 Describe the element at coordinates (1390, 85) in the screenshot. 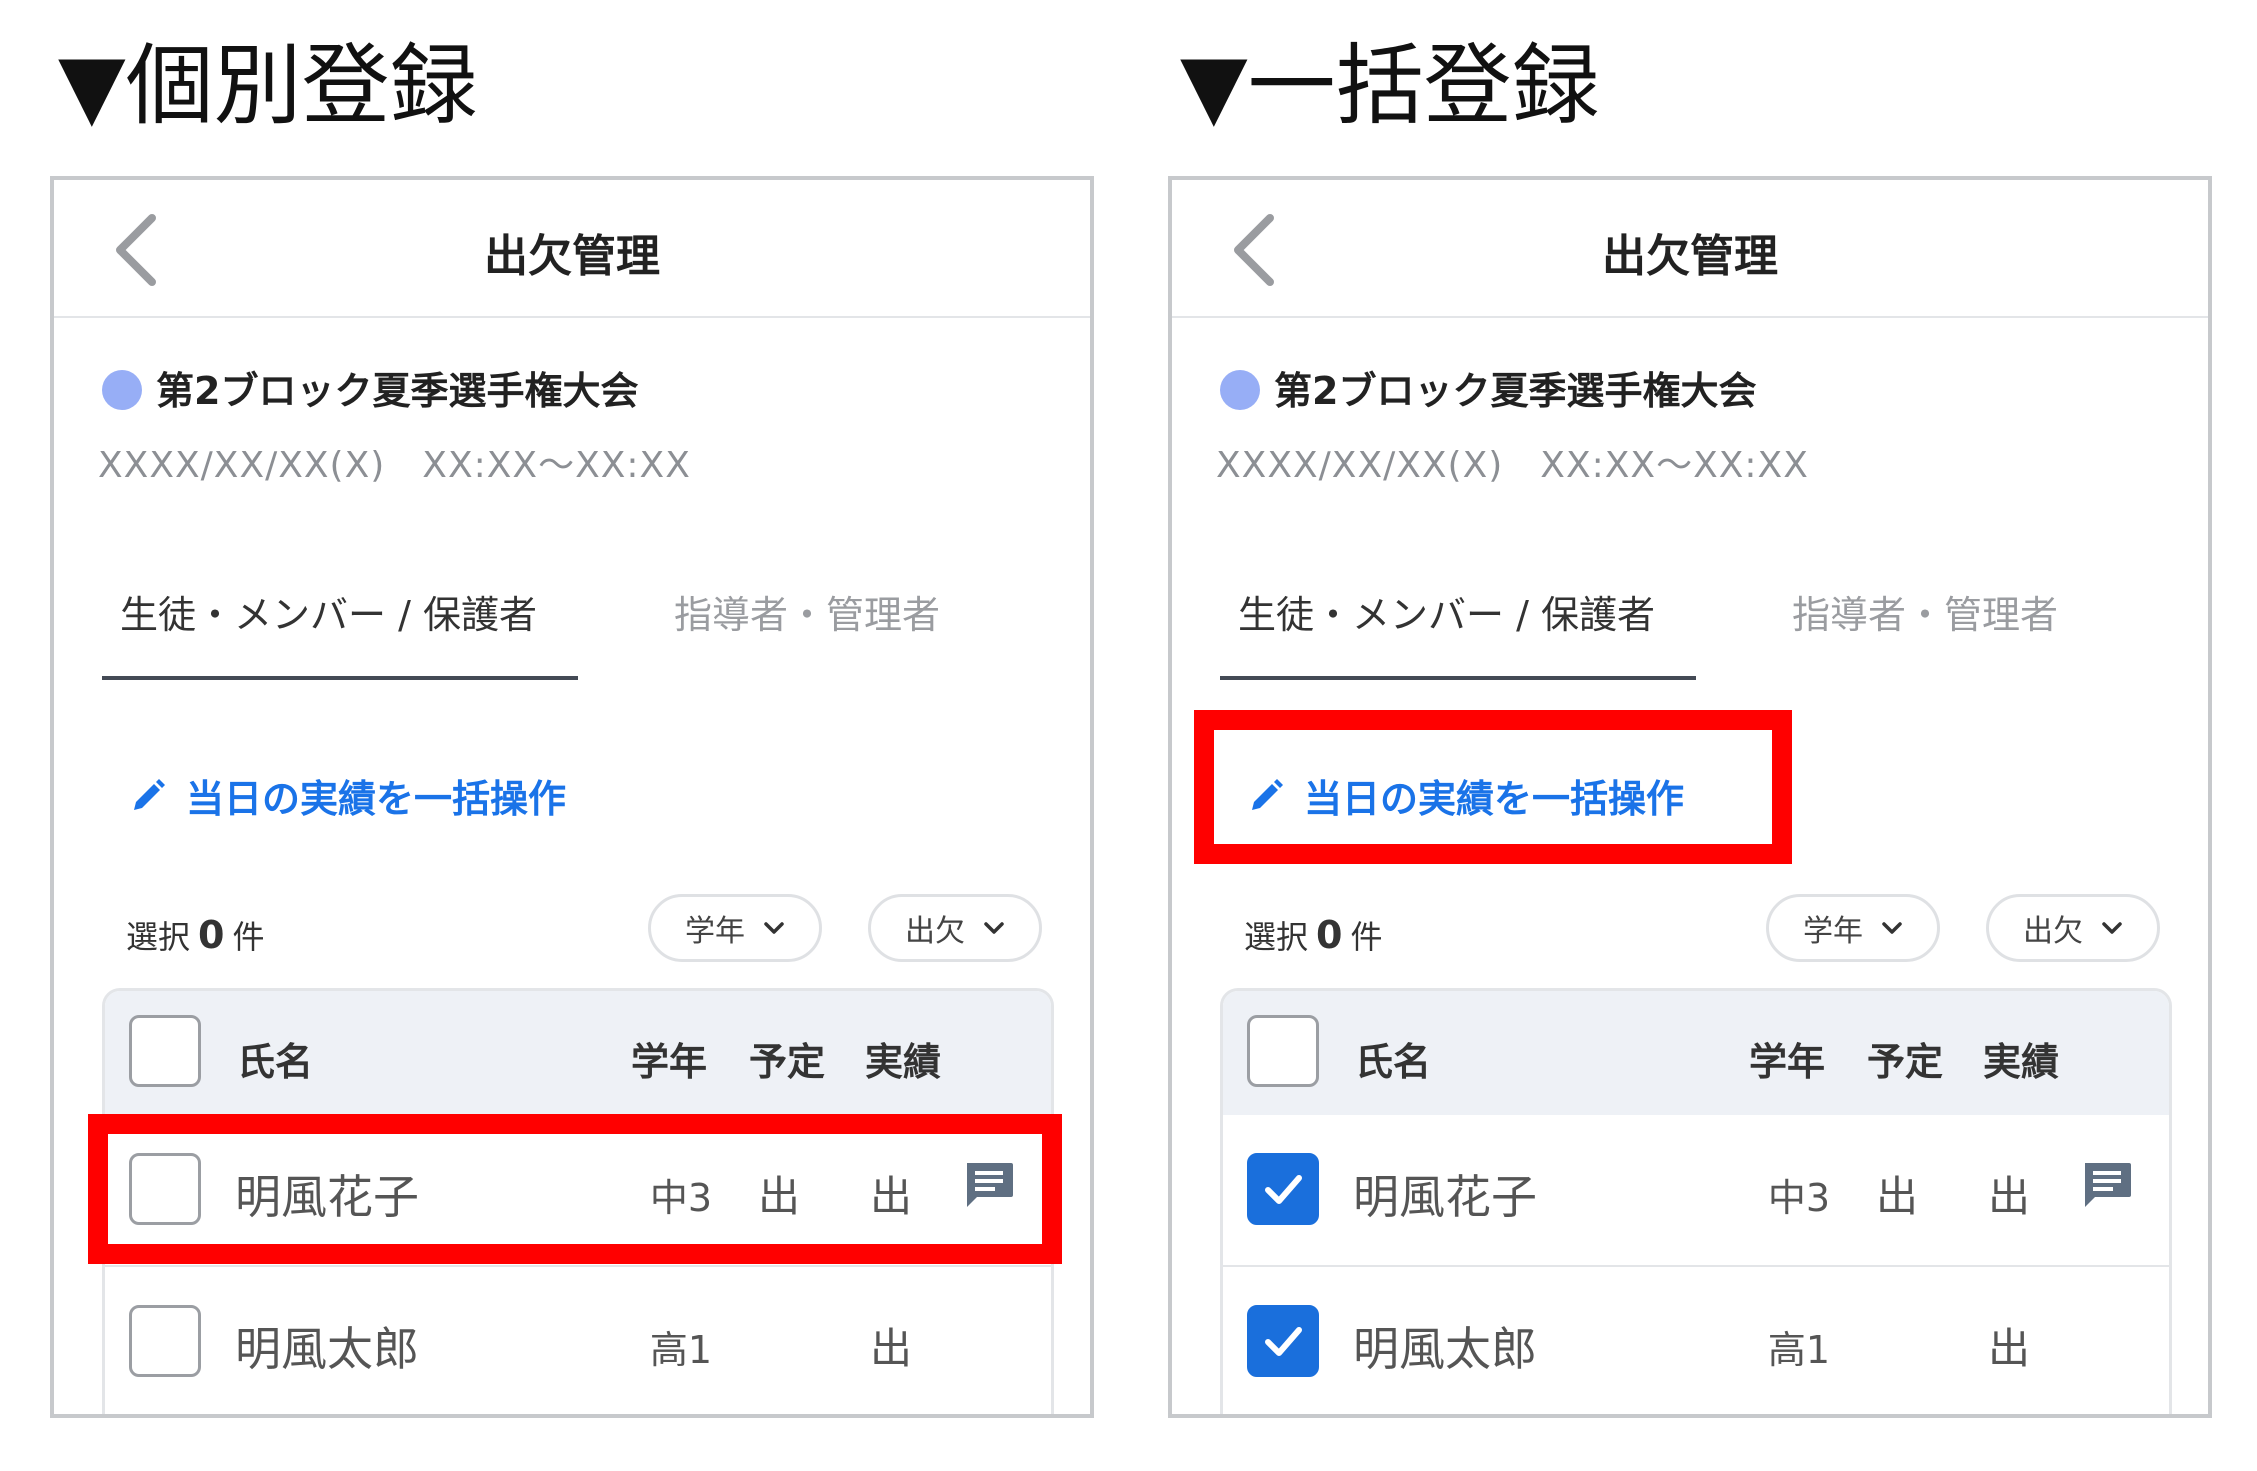

I see `section-title-bulk: ▼一括登録` at that location.